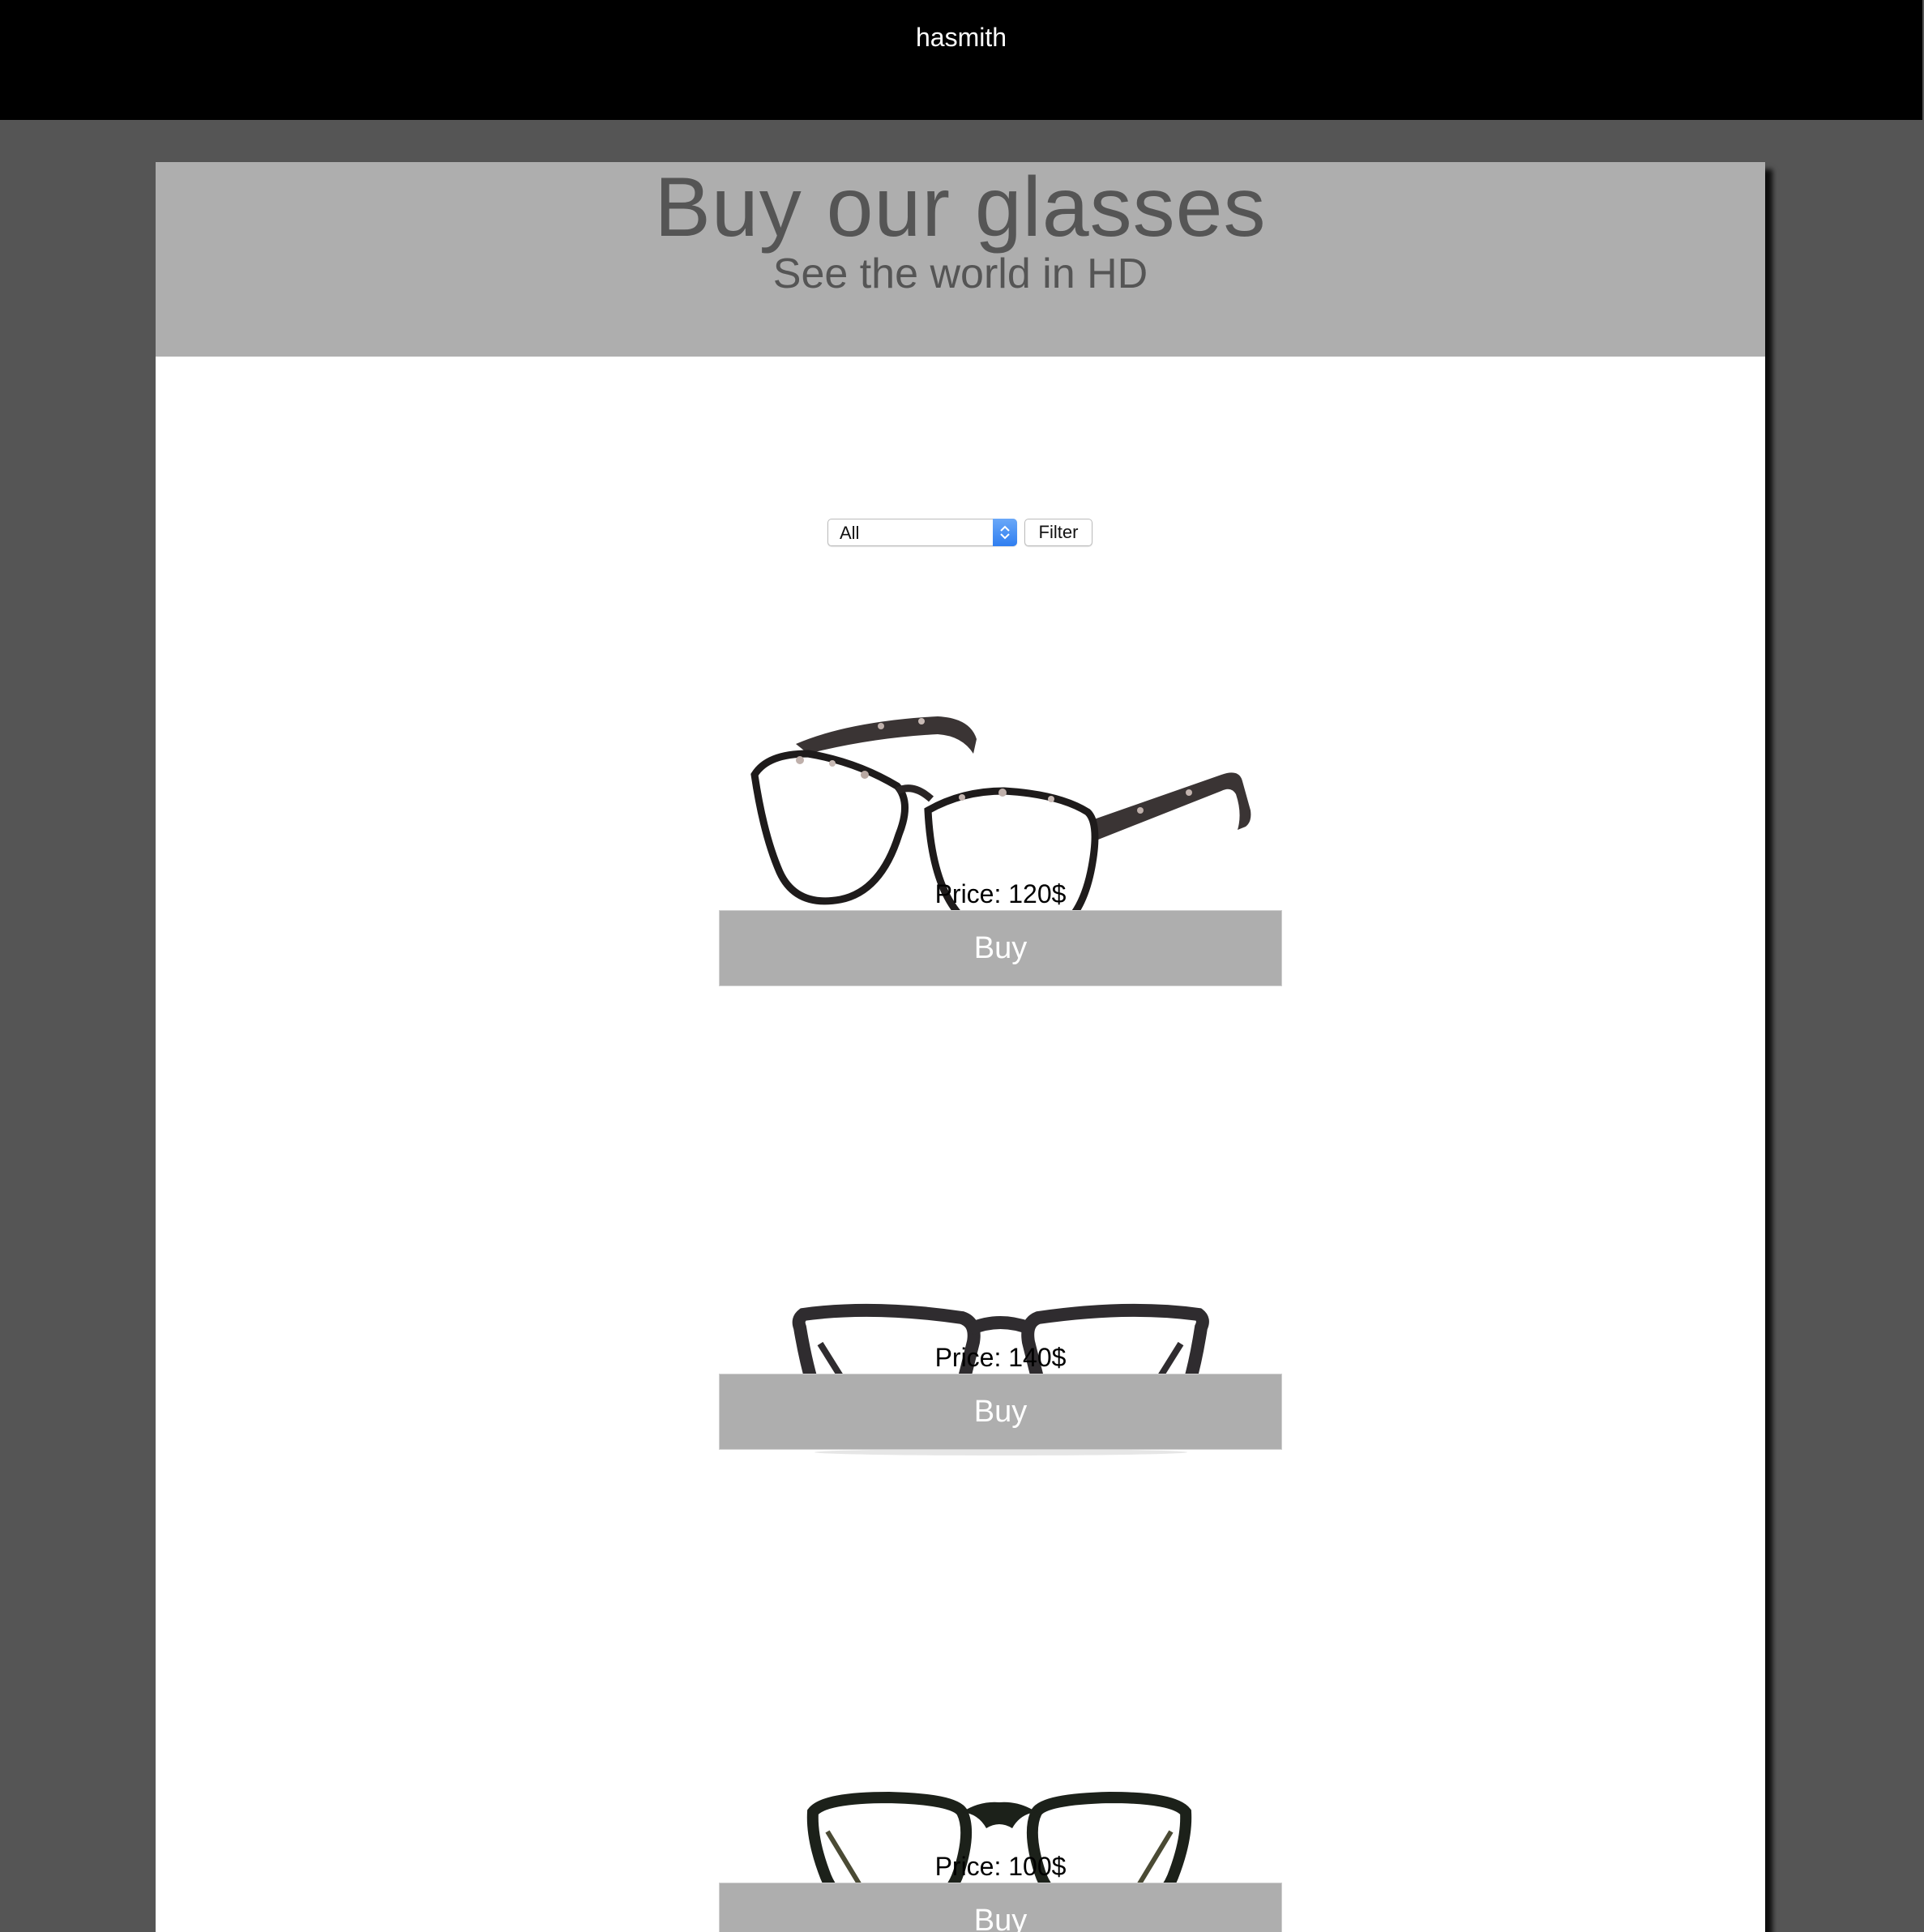 This screenshot has height=1932, width=1924. Describe the element at coordinates (960, 208) in the screenshot. I see `page-title: Buy our glasses` at that location.